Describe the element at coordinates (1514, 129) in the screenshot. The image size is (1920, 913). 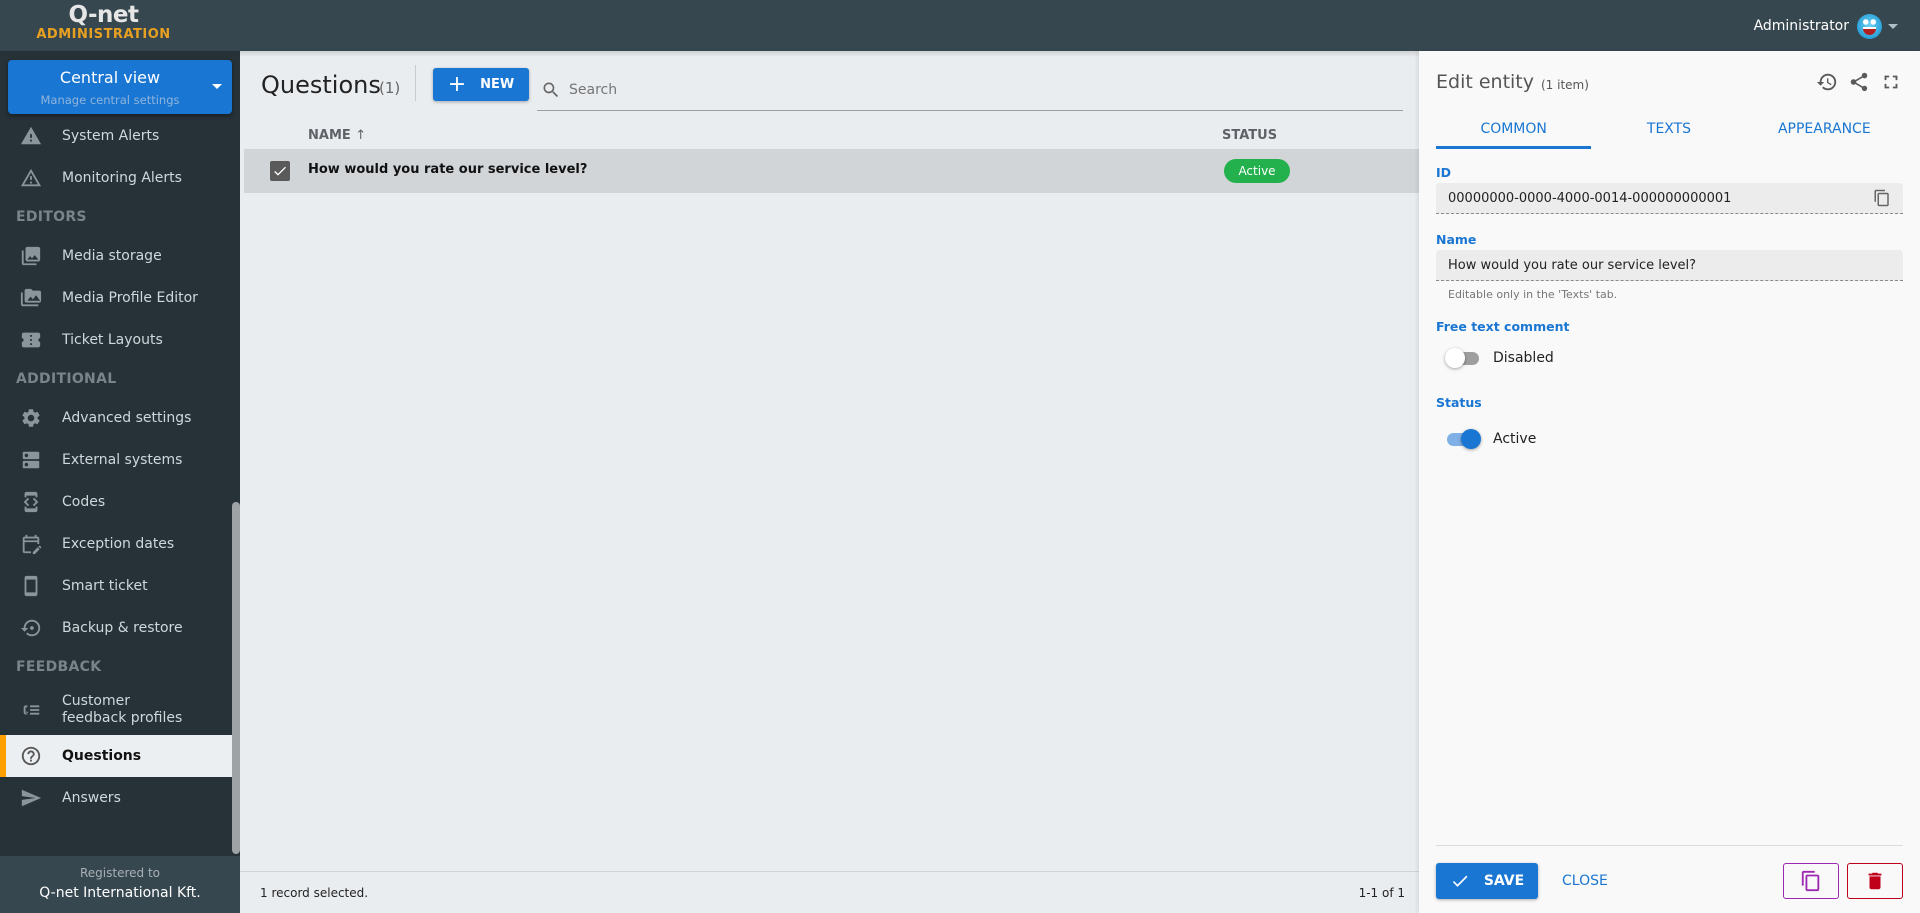
I see `tab-common: COMMON` at that location.